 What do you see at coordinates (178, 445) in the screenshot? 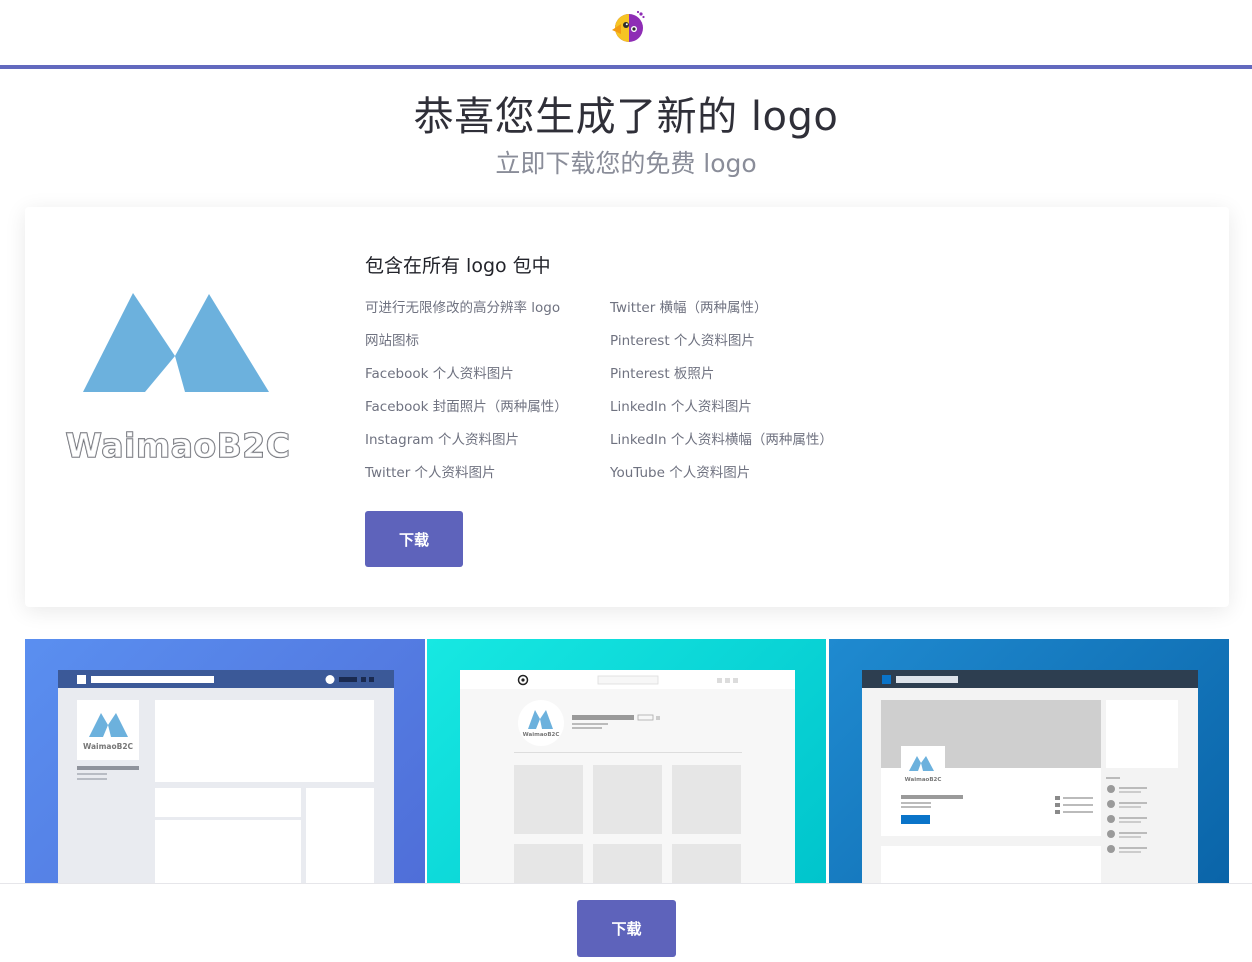
I see `svg-text: WaimaoB2C` at bounding box center [178, 445].